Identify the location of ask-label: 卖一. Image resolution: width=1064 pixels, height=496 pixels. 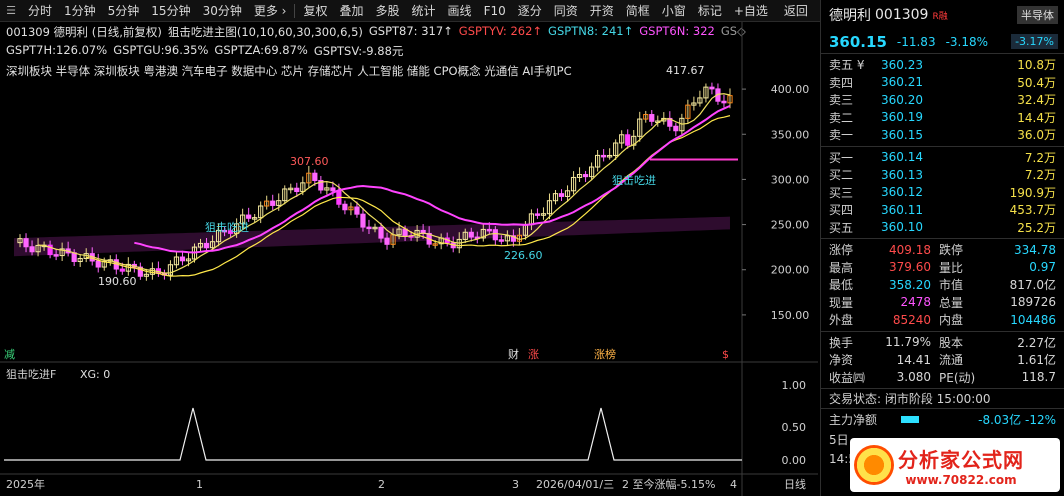
(841, 135).